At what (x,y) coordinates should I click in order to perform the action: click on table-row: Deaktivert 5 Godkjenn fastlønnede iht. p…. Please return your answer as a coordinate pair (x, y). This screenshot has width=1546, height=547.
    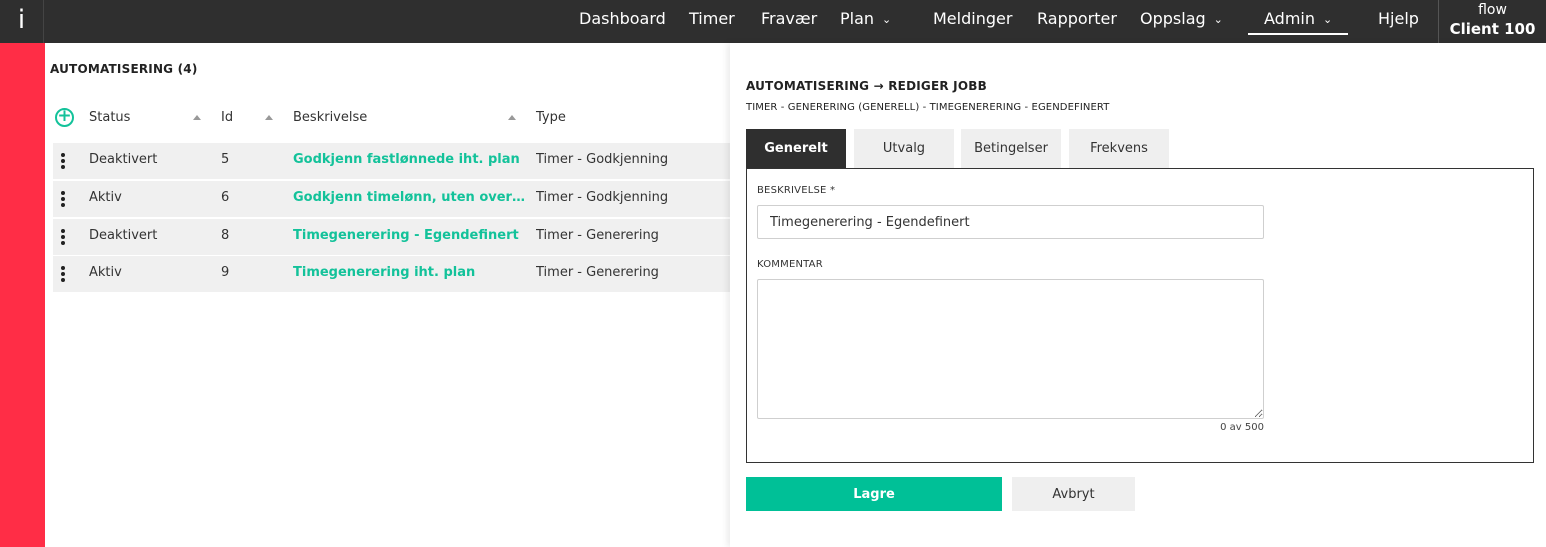
    Looking at the image, I should click on (391, 161).